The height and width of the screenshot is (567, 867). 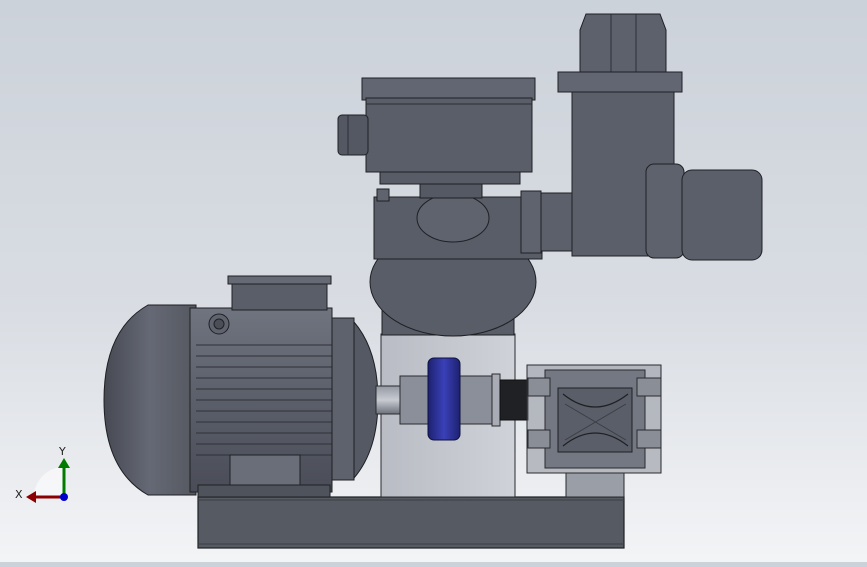 What do you see at coordinates (219, 324) in the screenshot?
I see `lifting-eye-icon` at bounding box center [219, 324].